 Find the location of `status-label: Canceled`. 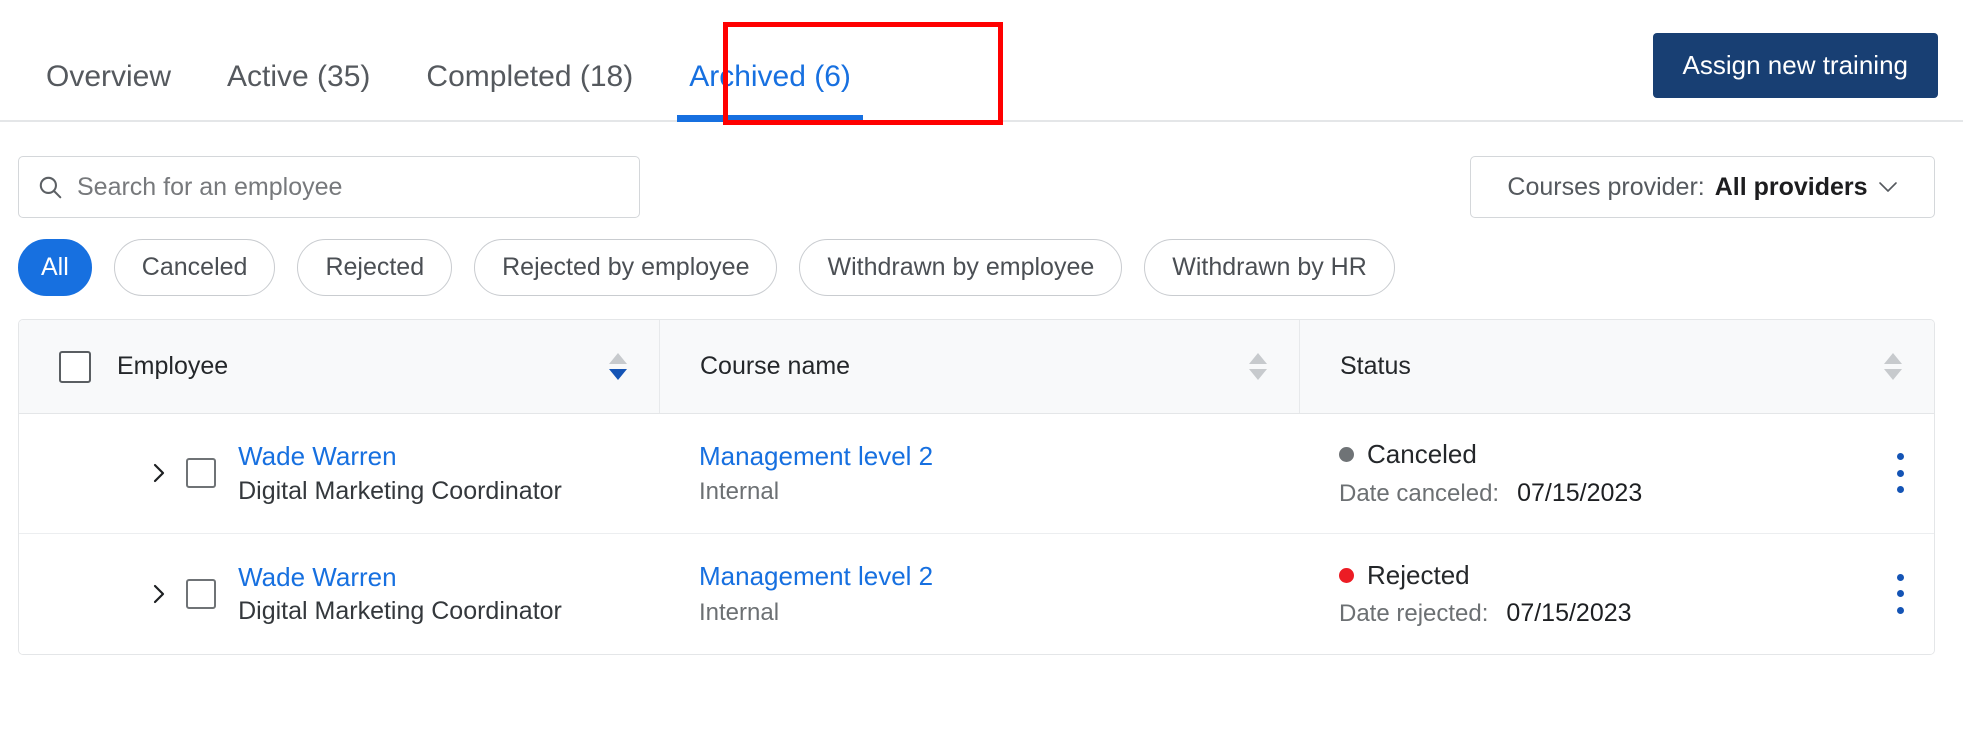

status-label: Canceled is located at coordinates (1422, 454).